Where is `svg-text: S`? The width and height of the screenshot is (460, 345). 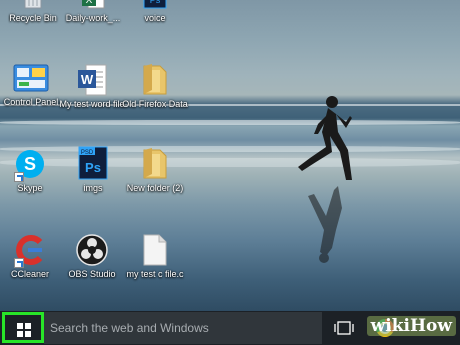
svg-text: S is located at coordinates (30, 164).